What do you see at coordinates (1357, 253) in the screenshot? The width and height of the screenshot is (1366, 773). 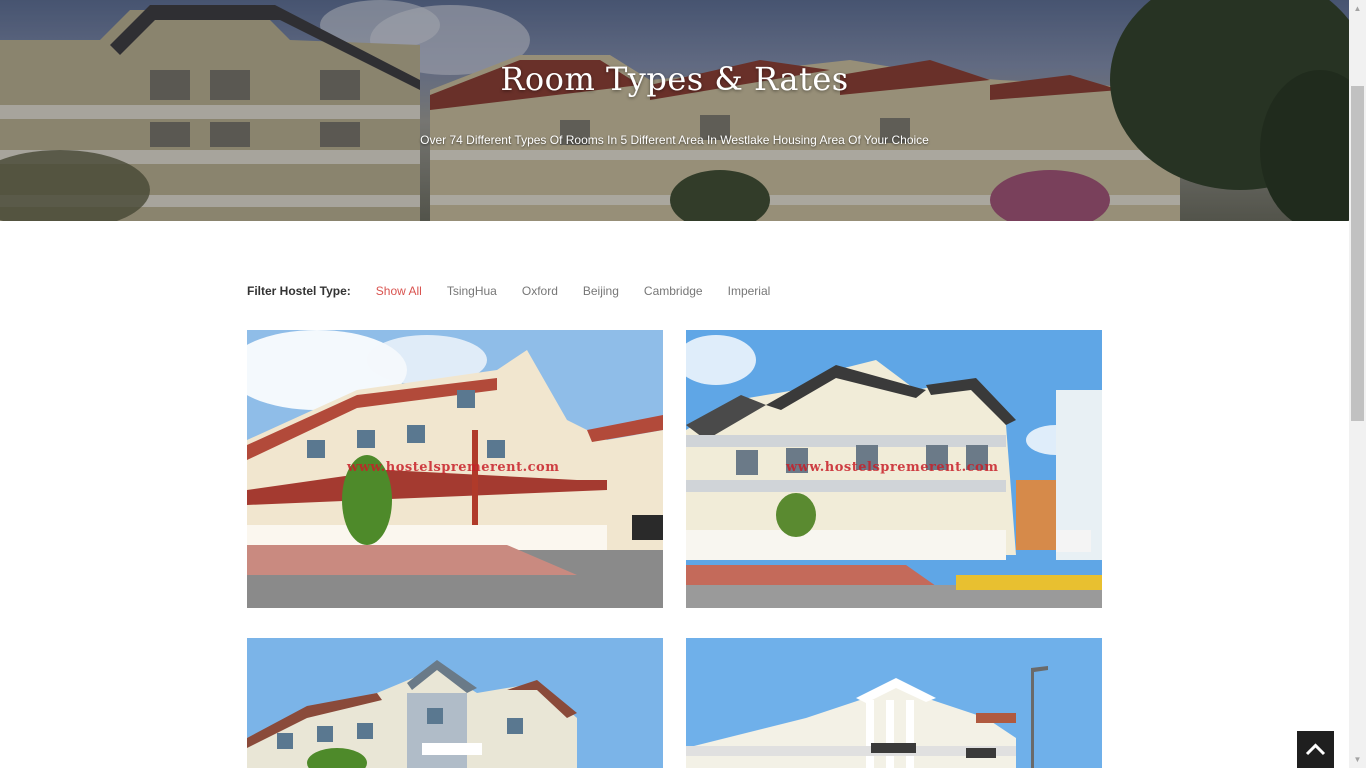 I see `scrollbar-thumb` at bounding box center [1357, 253].